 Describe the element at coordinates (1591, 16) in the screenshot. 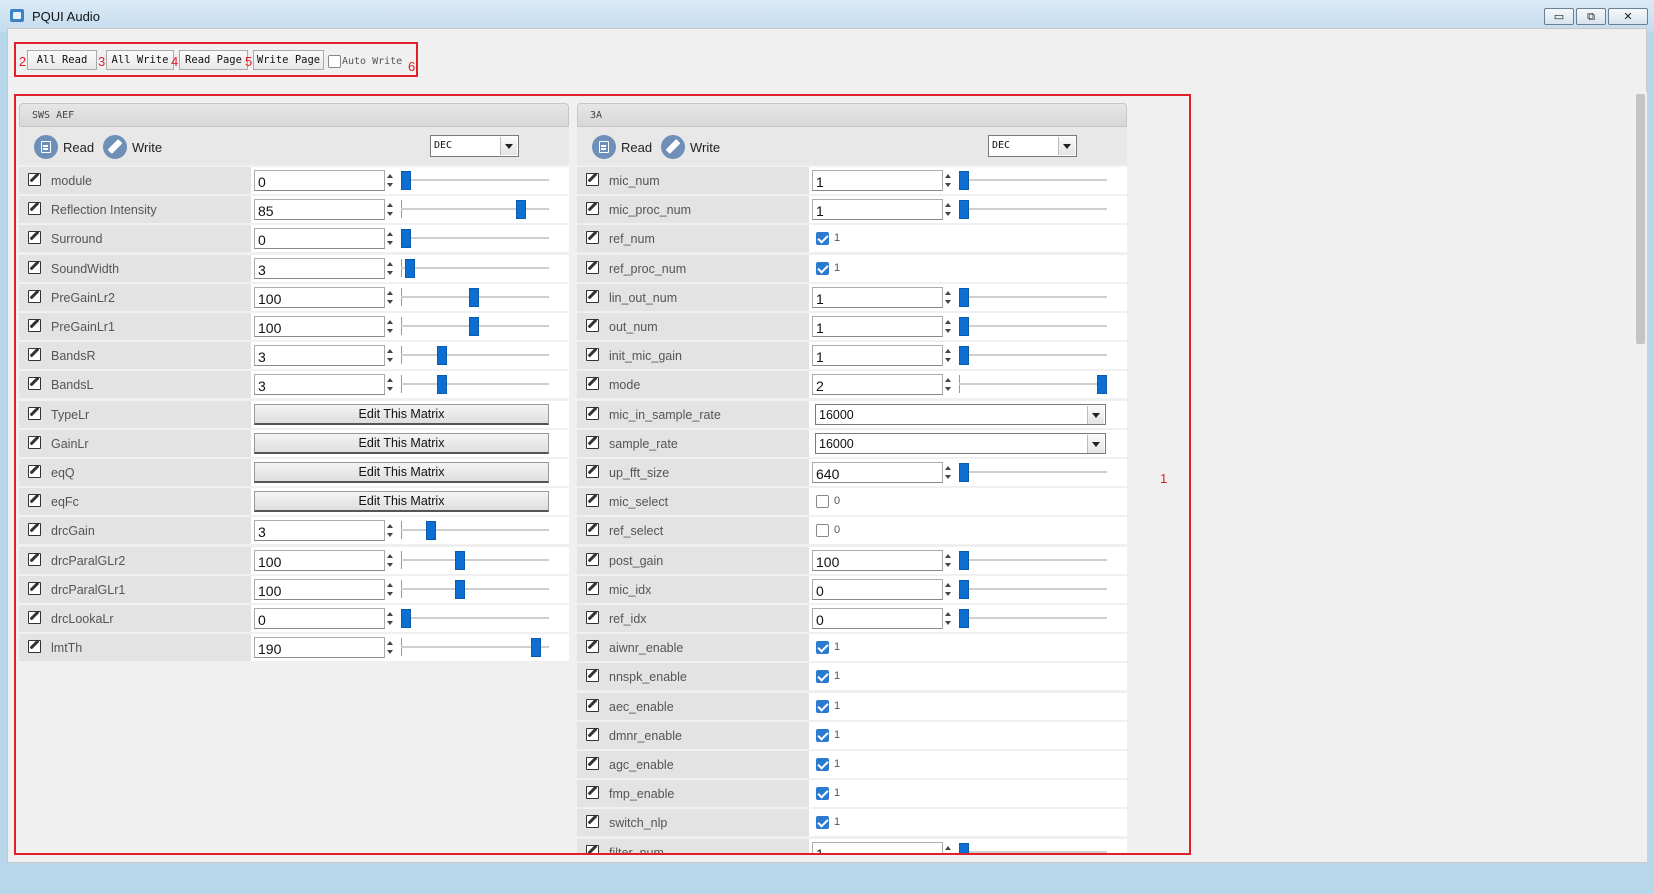

I see `restore-button: ⧉` at that location.